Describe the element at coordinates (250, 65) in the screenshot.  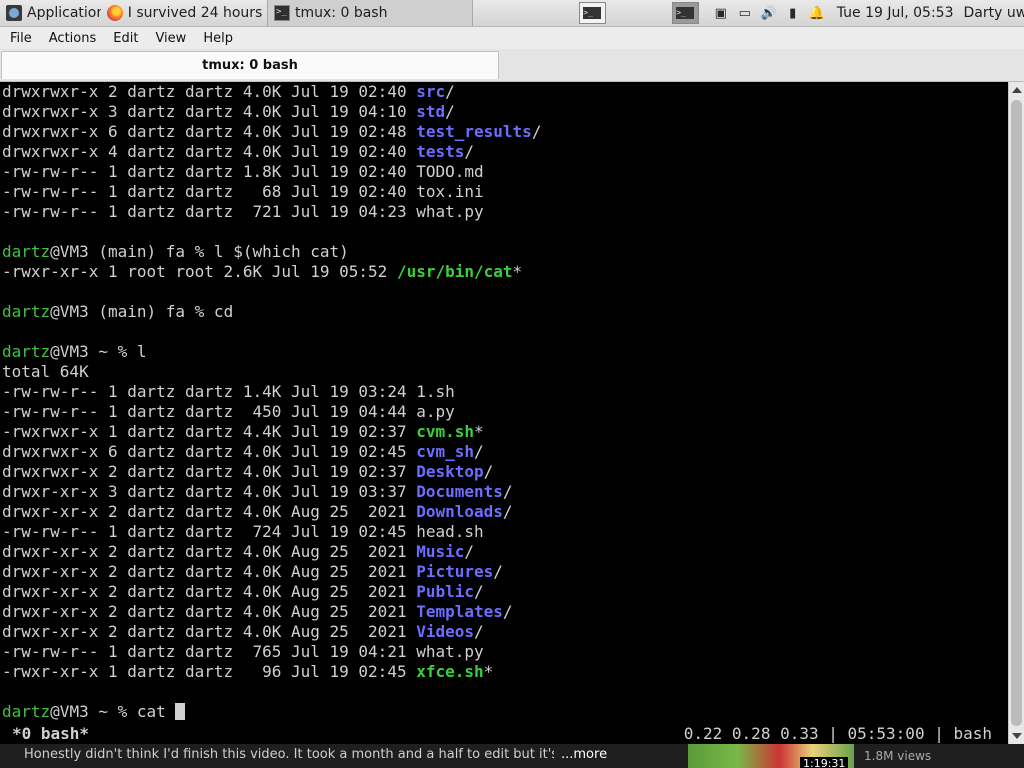
I see `tab-tmux: tmux: 0 bash` at that location.